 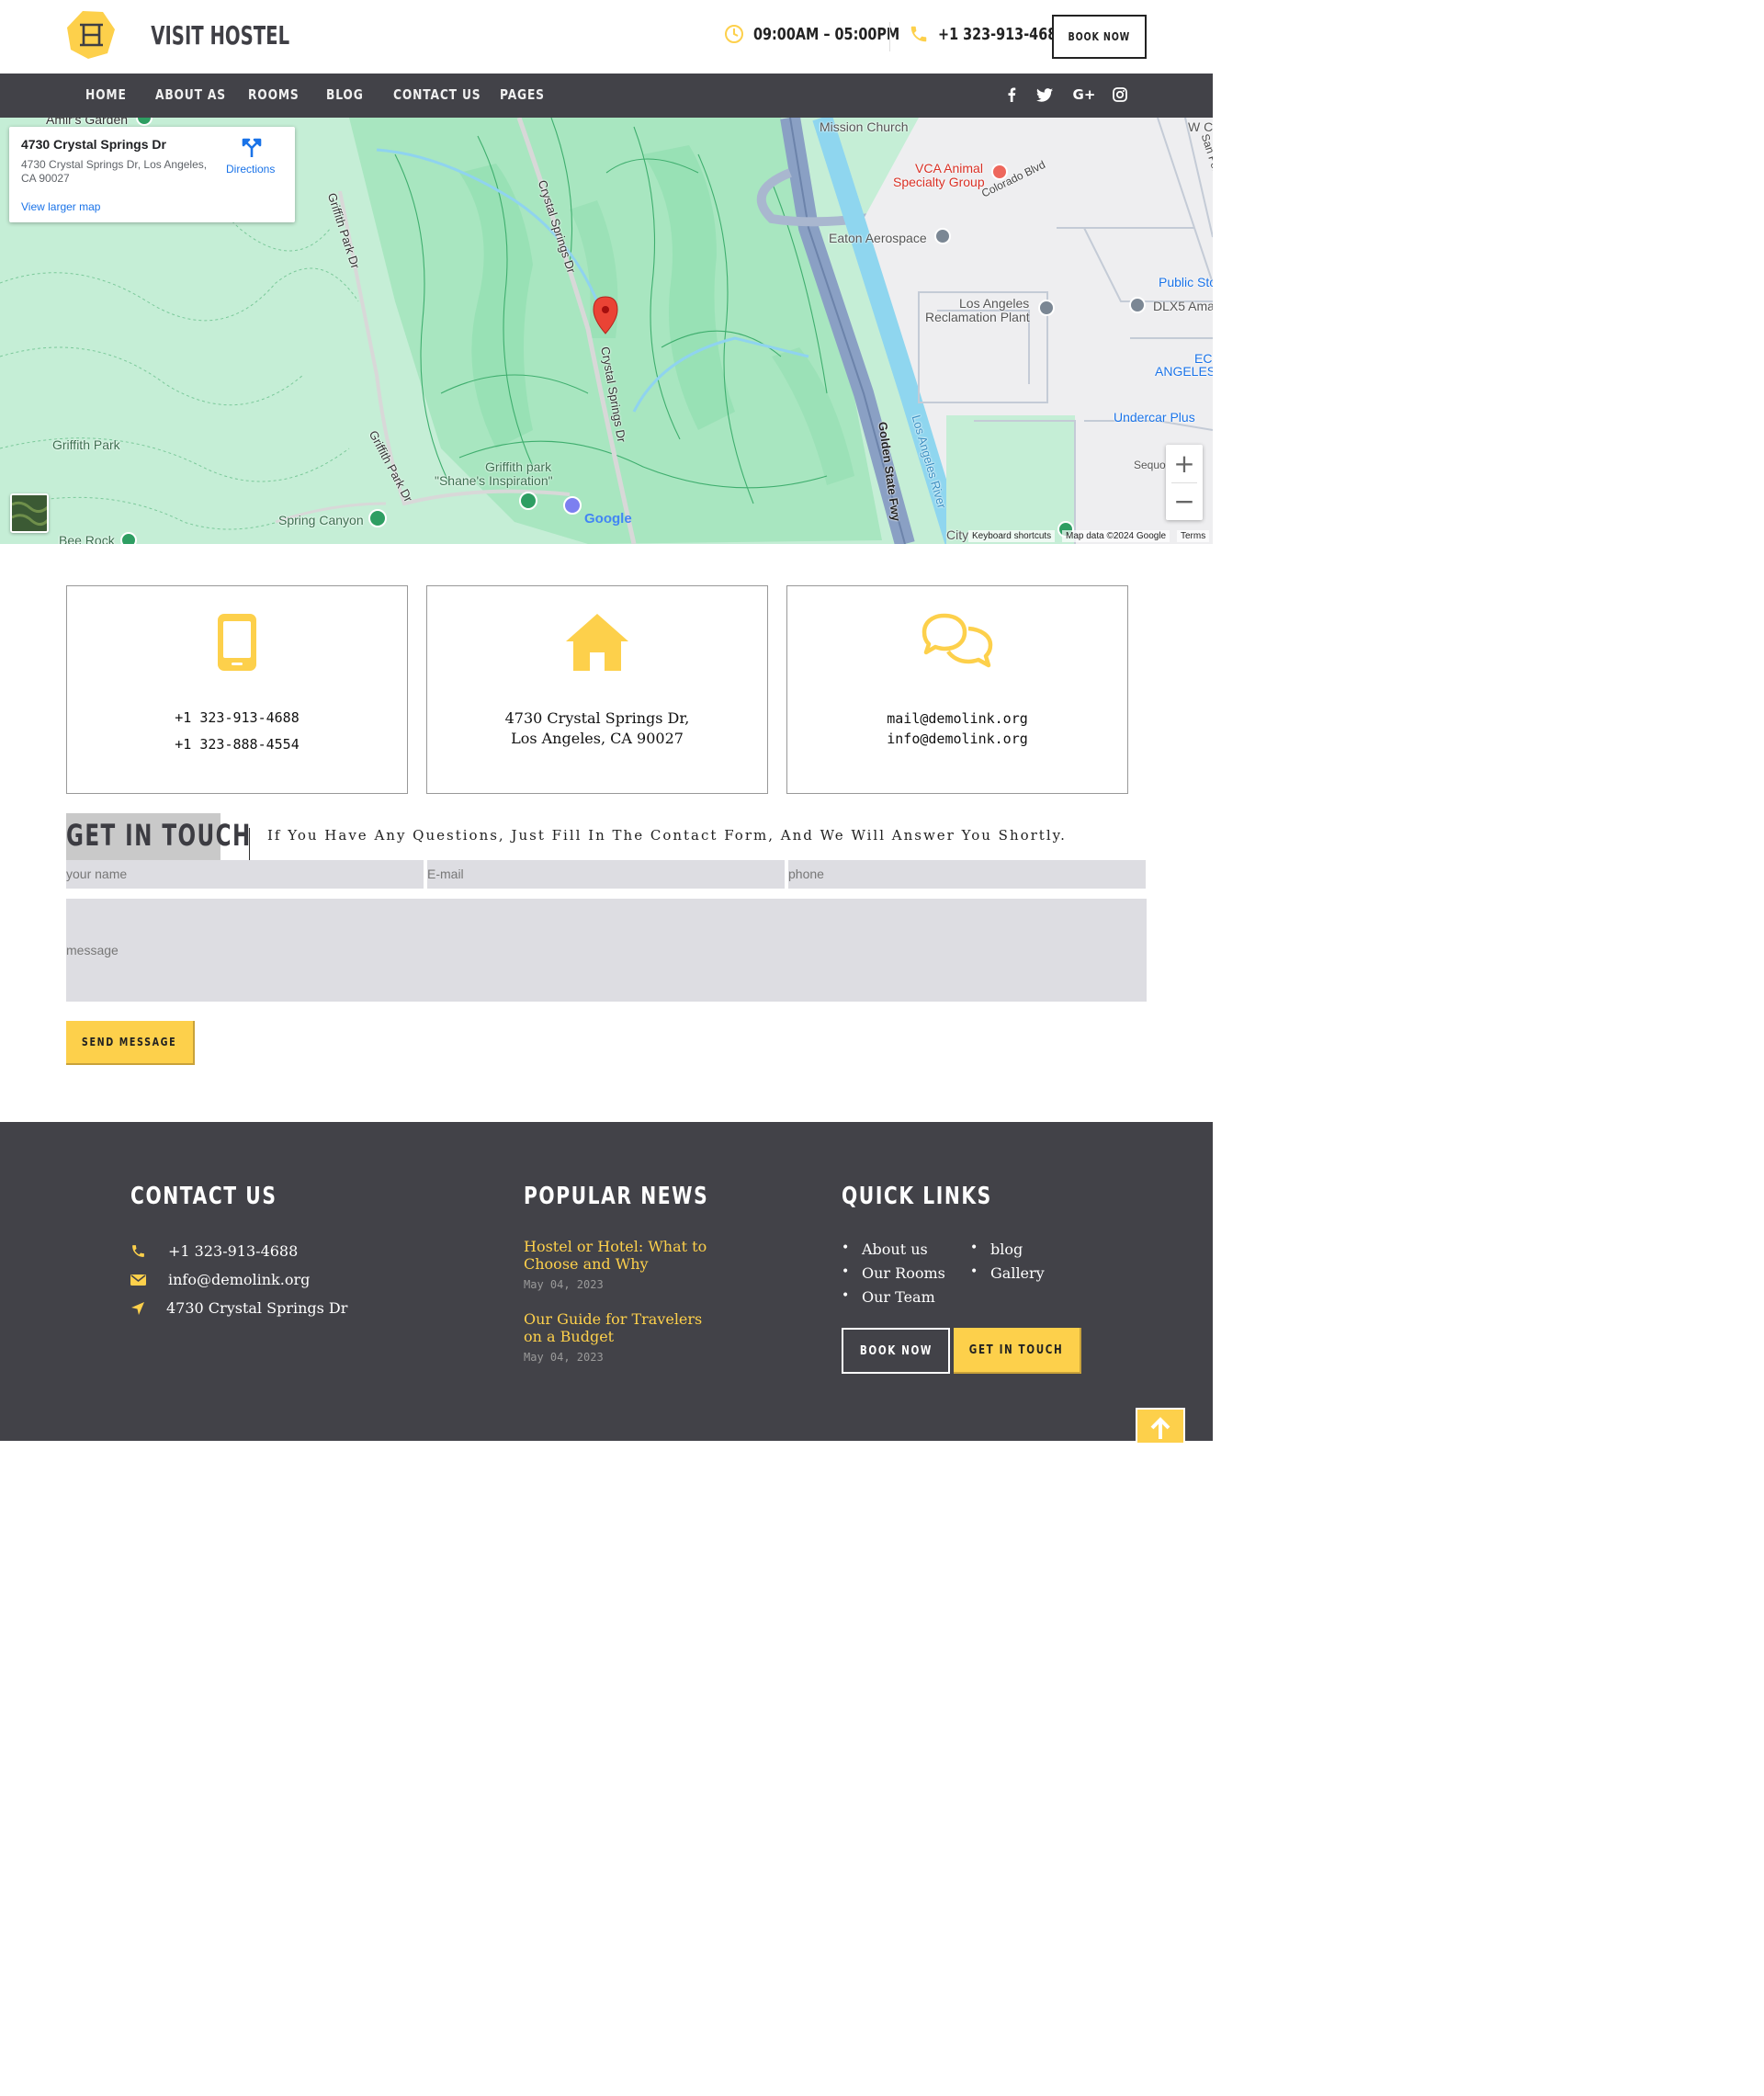 What do you see at coordinates (957, 739) in the screenshot?
I see `email-line-2: info@demolink.org` at bounding box center [957, 739].